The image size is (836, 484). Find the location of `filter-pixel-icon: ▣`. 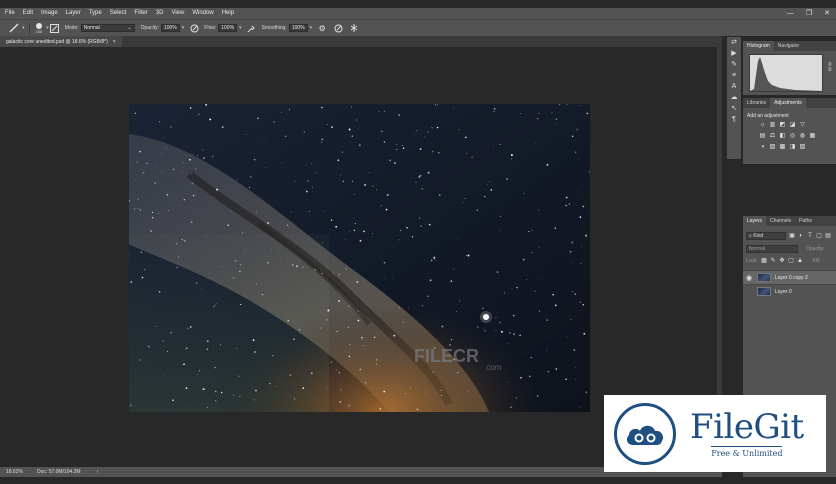

filter-pixel-icon: ▣ is located at coordinates (792, 236).